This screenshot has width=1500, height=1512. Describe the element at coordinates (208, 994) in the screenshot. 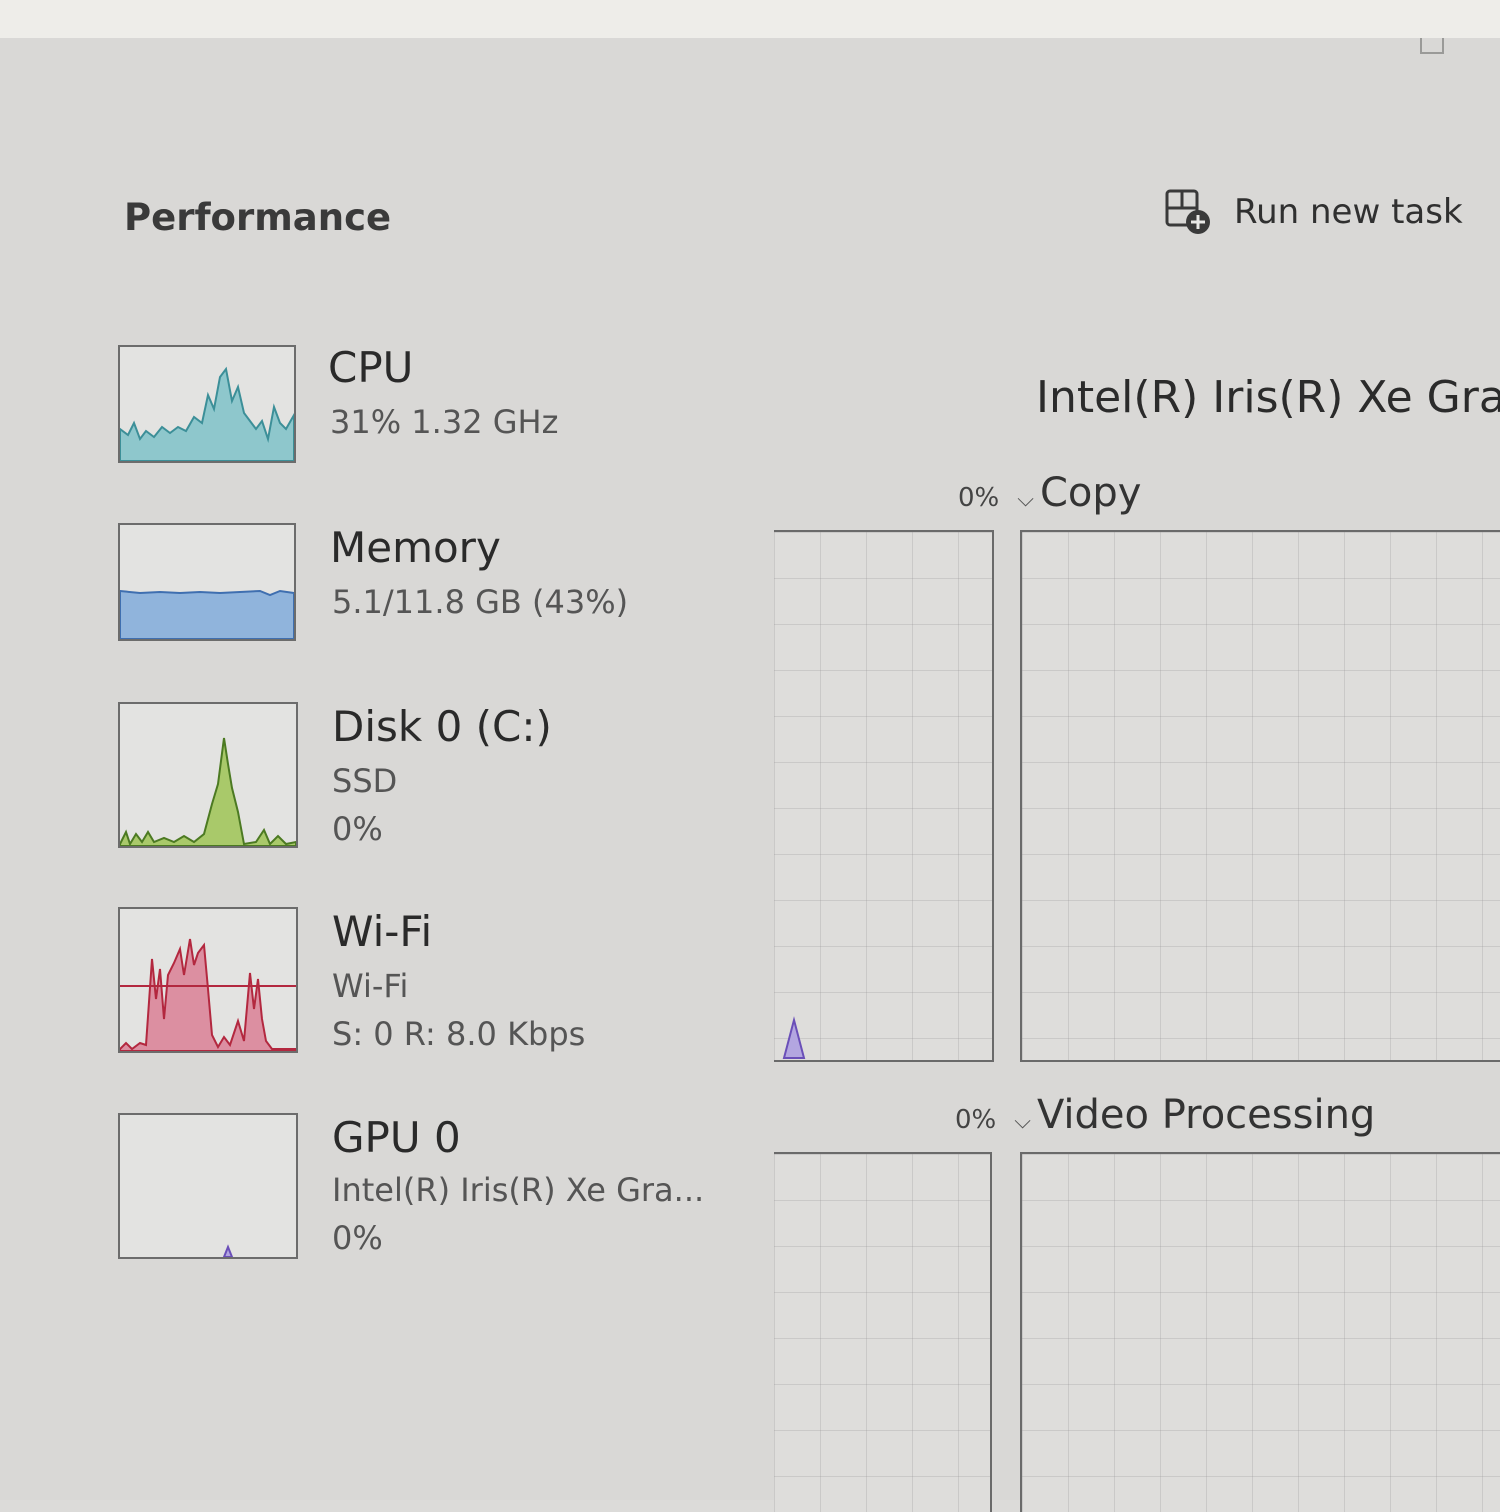

I see `wifi-throughput-area` at that location.